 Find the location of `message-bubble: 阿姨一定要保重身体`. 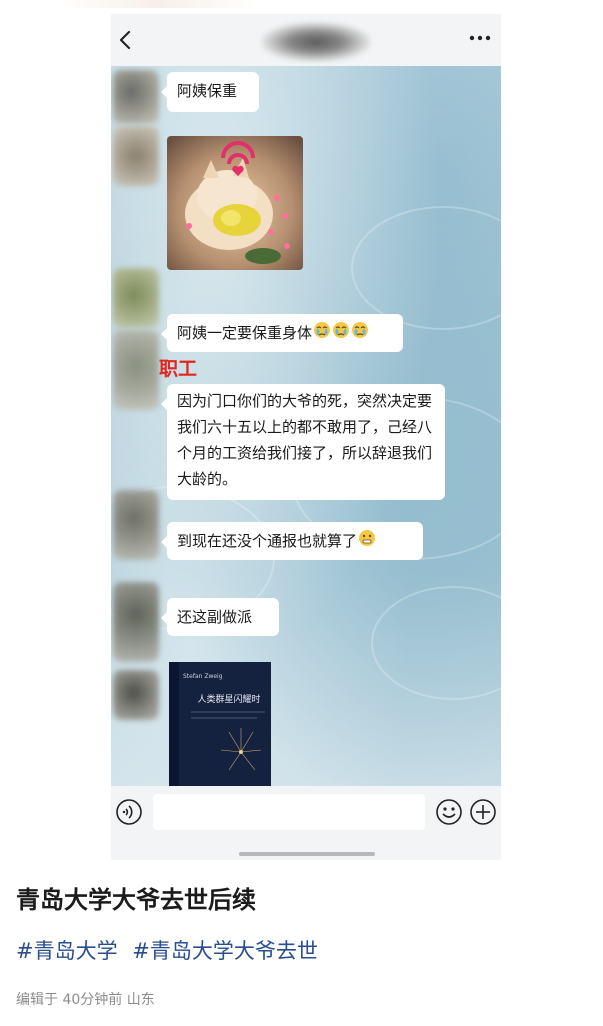

message-bubble: 阿姨一定要保重身体 is located at coordinates (282, 333).